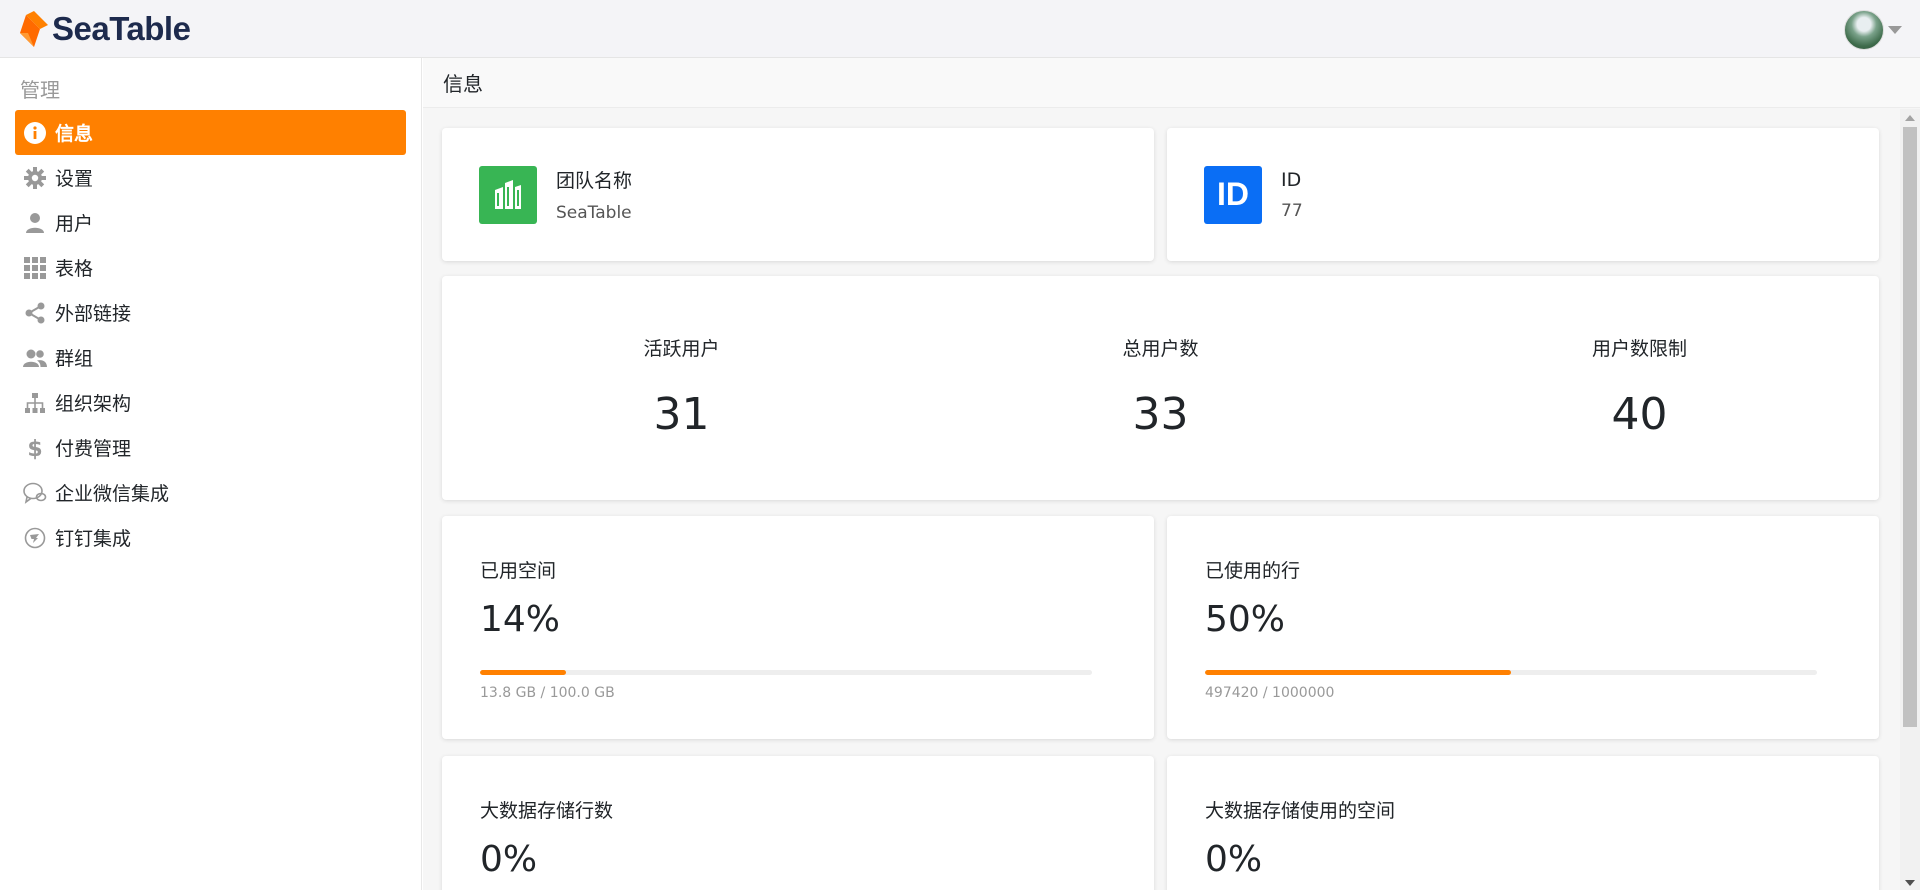 The height and width of the screenshot is (890, 1920). What do you see at coordinates (35, 358) in the screenshot?
I see `group-icon` at bounding box center [35, 358].